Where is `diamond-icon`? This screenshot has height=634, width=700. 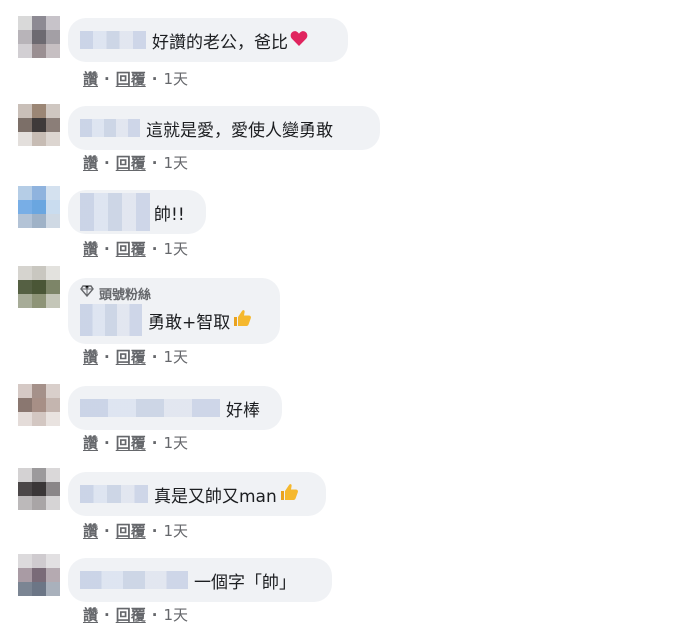
diamond-icon is located at coordinates (87, 293).